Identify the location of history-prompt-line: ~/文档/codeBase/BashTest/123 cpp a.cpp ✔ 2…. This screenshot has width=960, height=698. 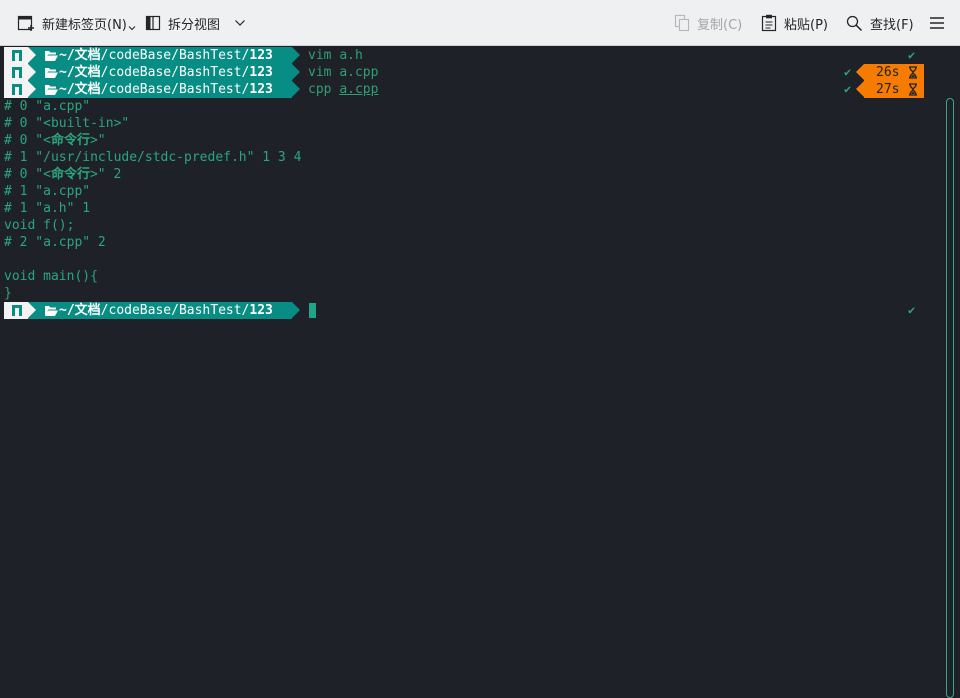
(480, 89).